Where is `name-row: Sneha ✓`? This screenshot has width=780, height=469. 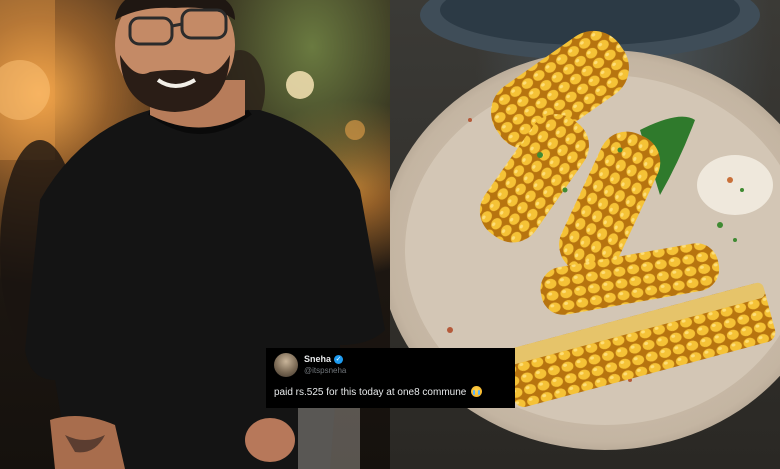 name-row: Sneha ✓ is located at coordinates (325, 359).